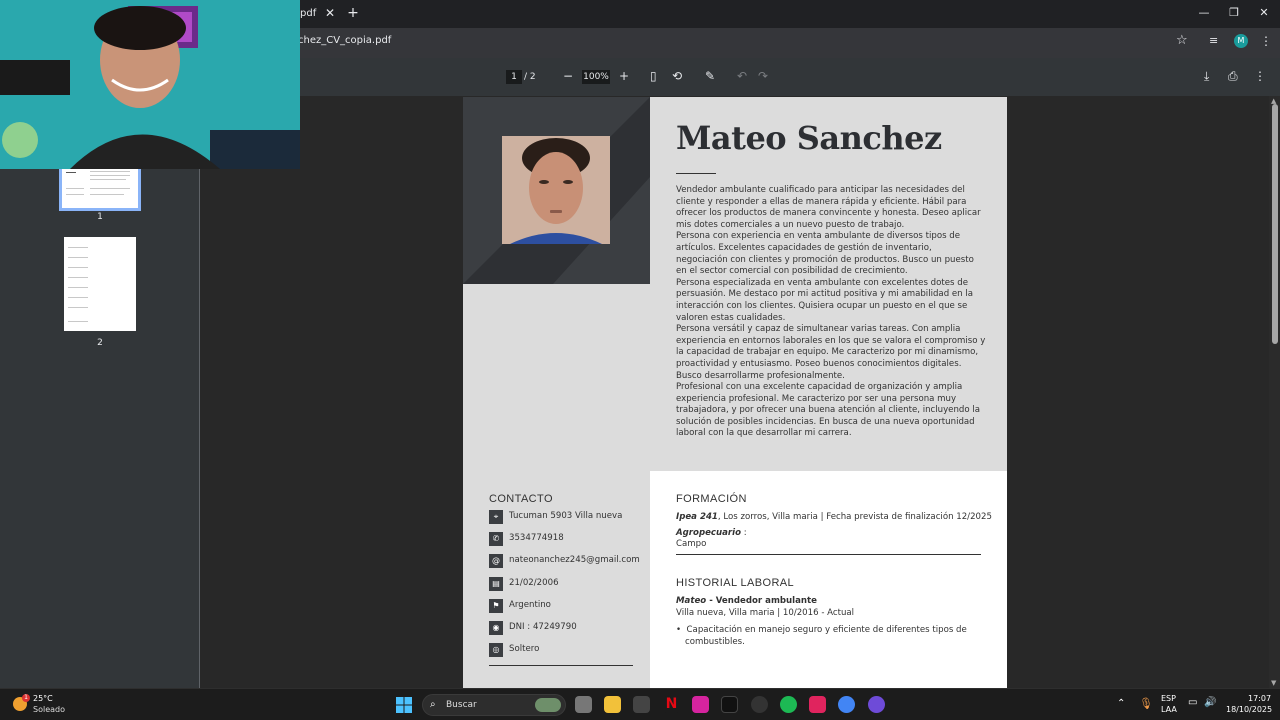  I want to click on search-placeholder: Buscar, so click(461, 705).